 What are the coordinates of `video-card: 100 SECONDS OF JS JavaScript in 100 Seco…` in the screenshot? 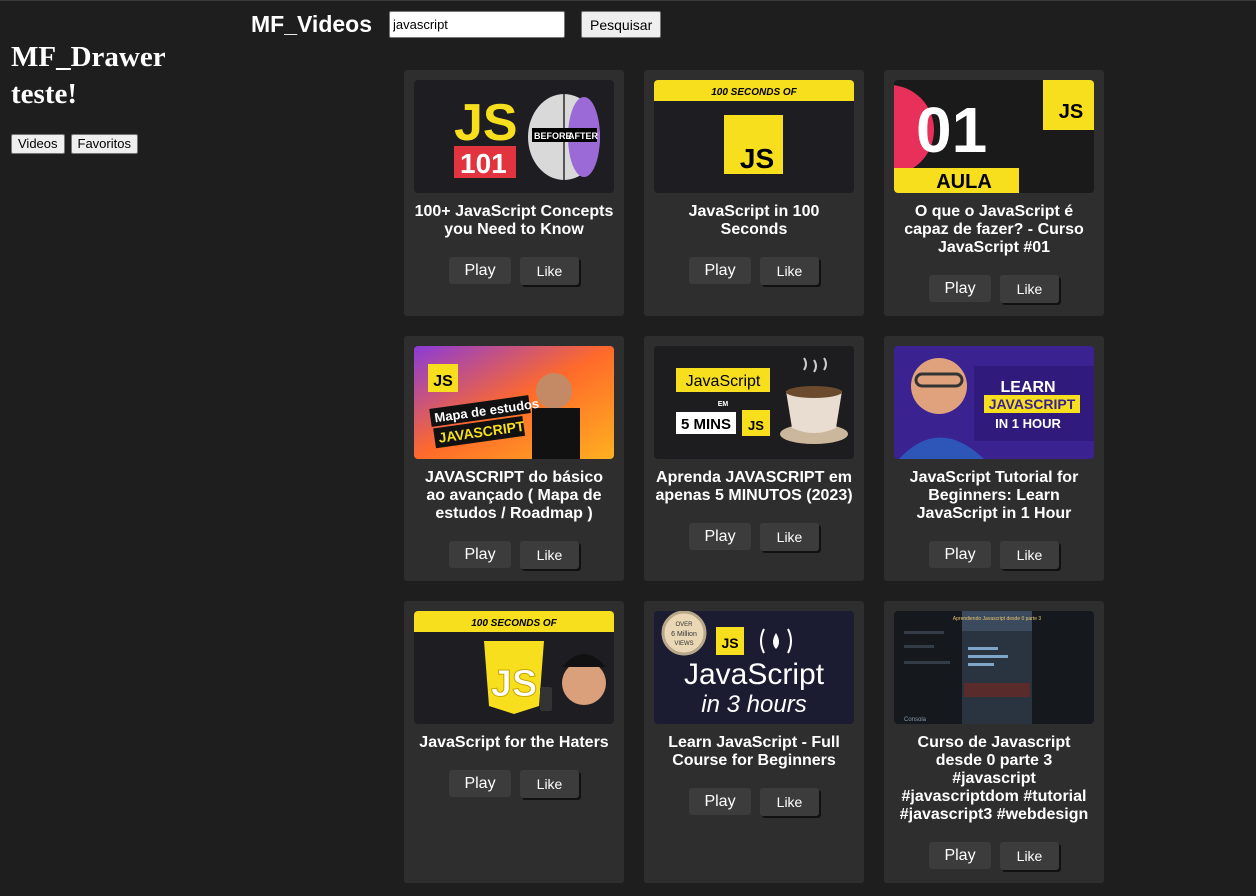 It's located at (754, 193).